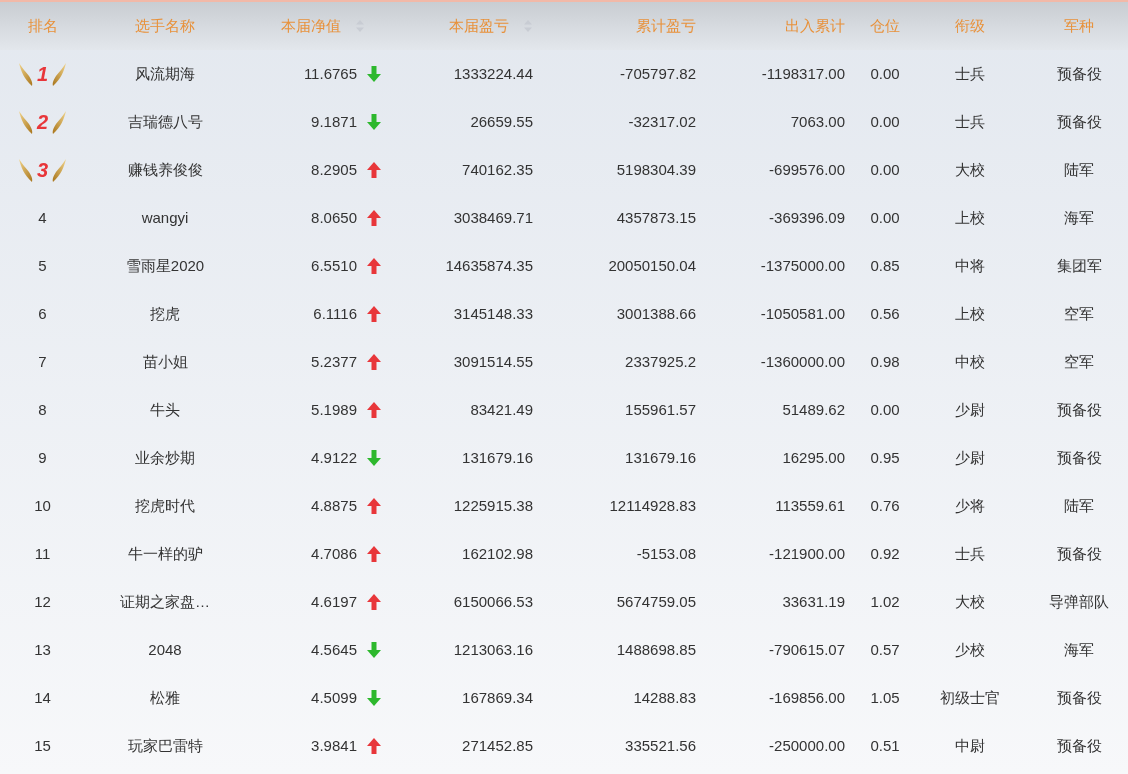 This screenshot has height=774, width=1128. What do you see at coordinates (817, 121) in the screenshot?
I see `in-out-total: 7063.00` at bounding box center [817, 121].